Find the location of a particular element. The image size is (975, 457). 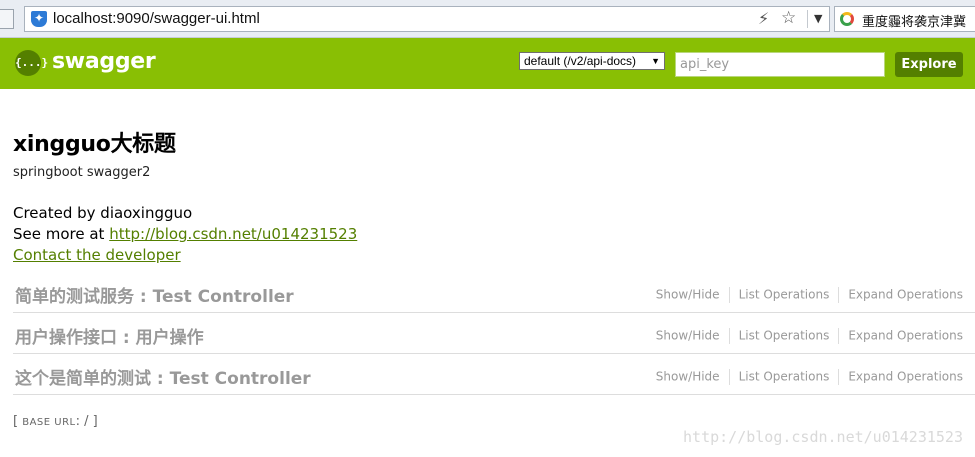

watermark: http://blog.csdn.net/u014231523 is located at coordinates (823, 437).